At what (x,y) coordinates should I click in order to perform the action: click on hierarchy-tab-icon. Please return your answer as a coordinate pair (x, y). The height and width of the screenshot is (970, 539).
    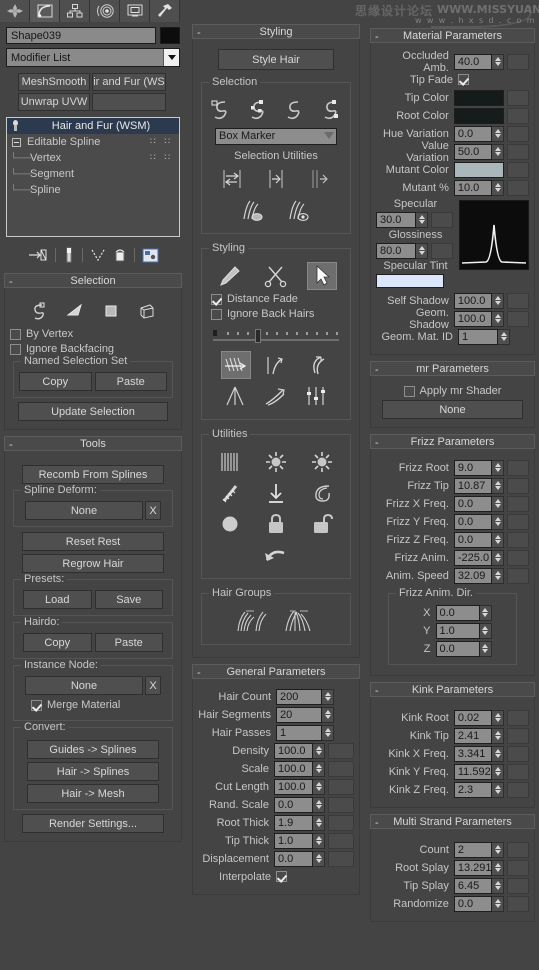
    Looking at the image, I should click on (75, 11).